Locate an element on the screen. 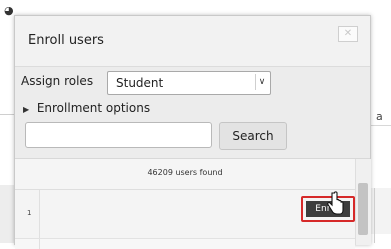  assign-roles-label: Assign roles is located at coordinates (57, 81).